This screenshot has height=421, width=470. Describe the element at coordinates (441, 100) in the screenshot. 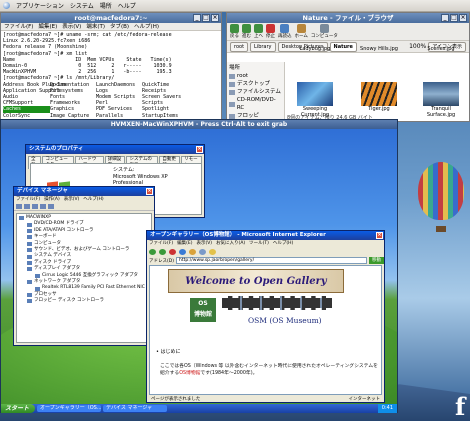

I see `file-item: Tranquil Surface.jpg` at that location.